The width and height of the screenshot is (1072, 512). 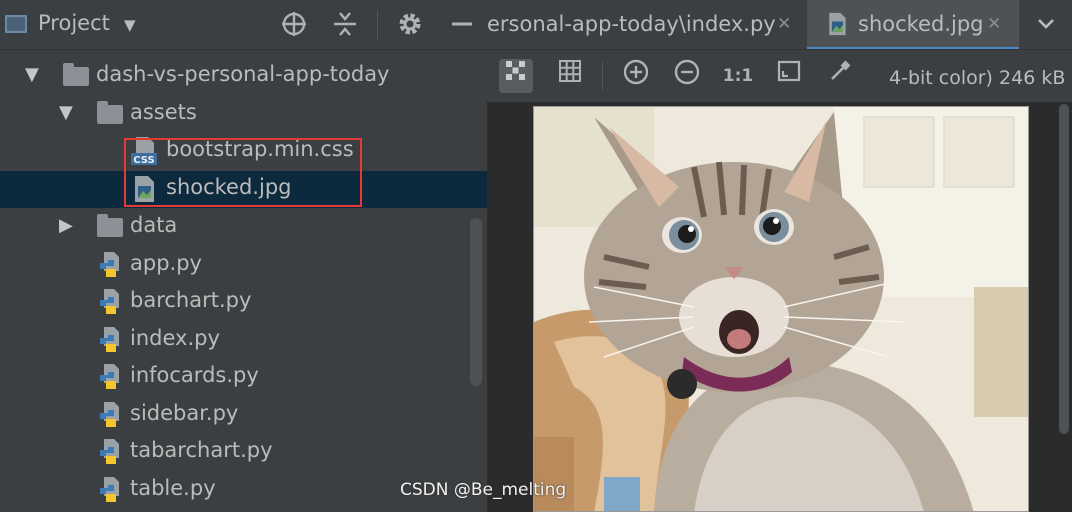 I want to click on tree-item-label: assets, so click(x=163, y=112).